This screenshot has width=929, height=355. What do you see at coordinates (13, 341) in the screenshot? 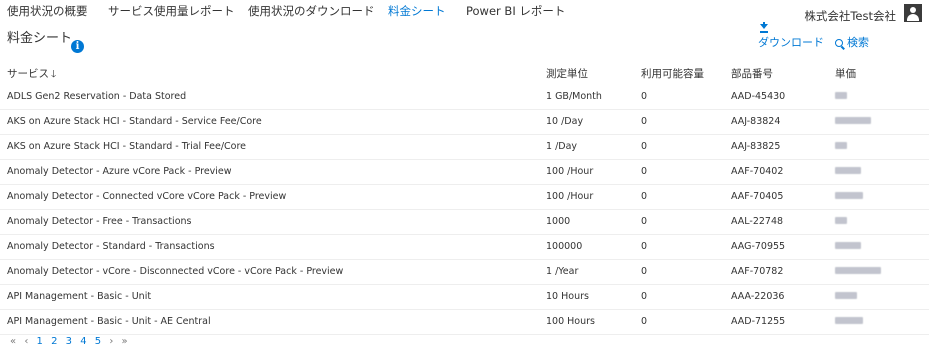
I see `first-page-button: «` at bounding box center [13, 341].